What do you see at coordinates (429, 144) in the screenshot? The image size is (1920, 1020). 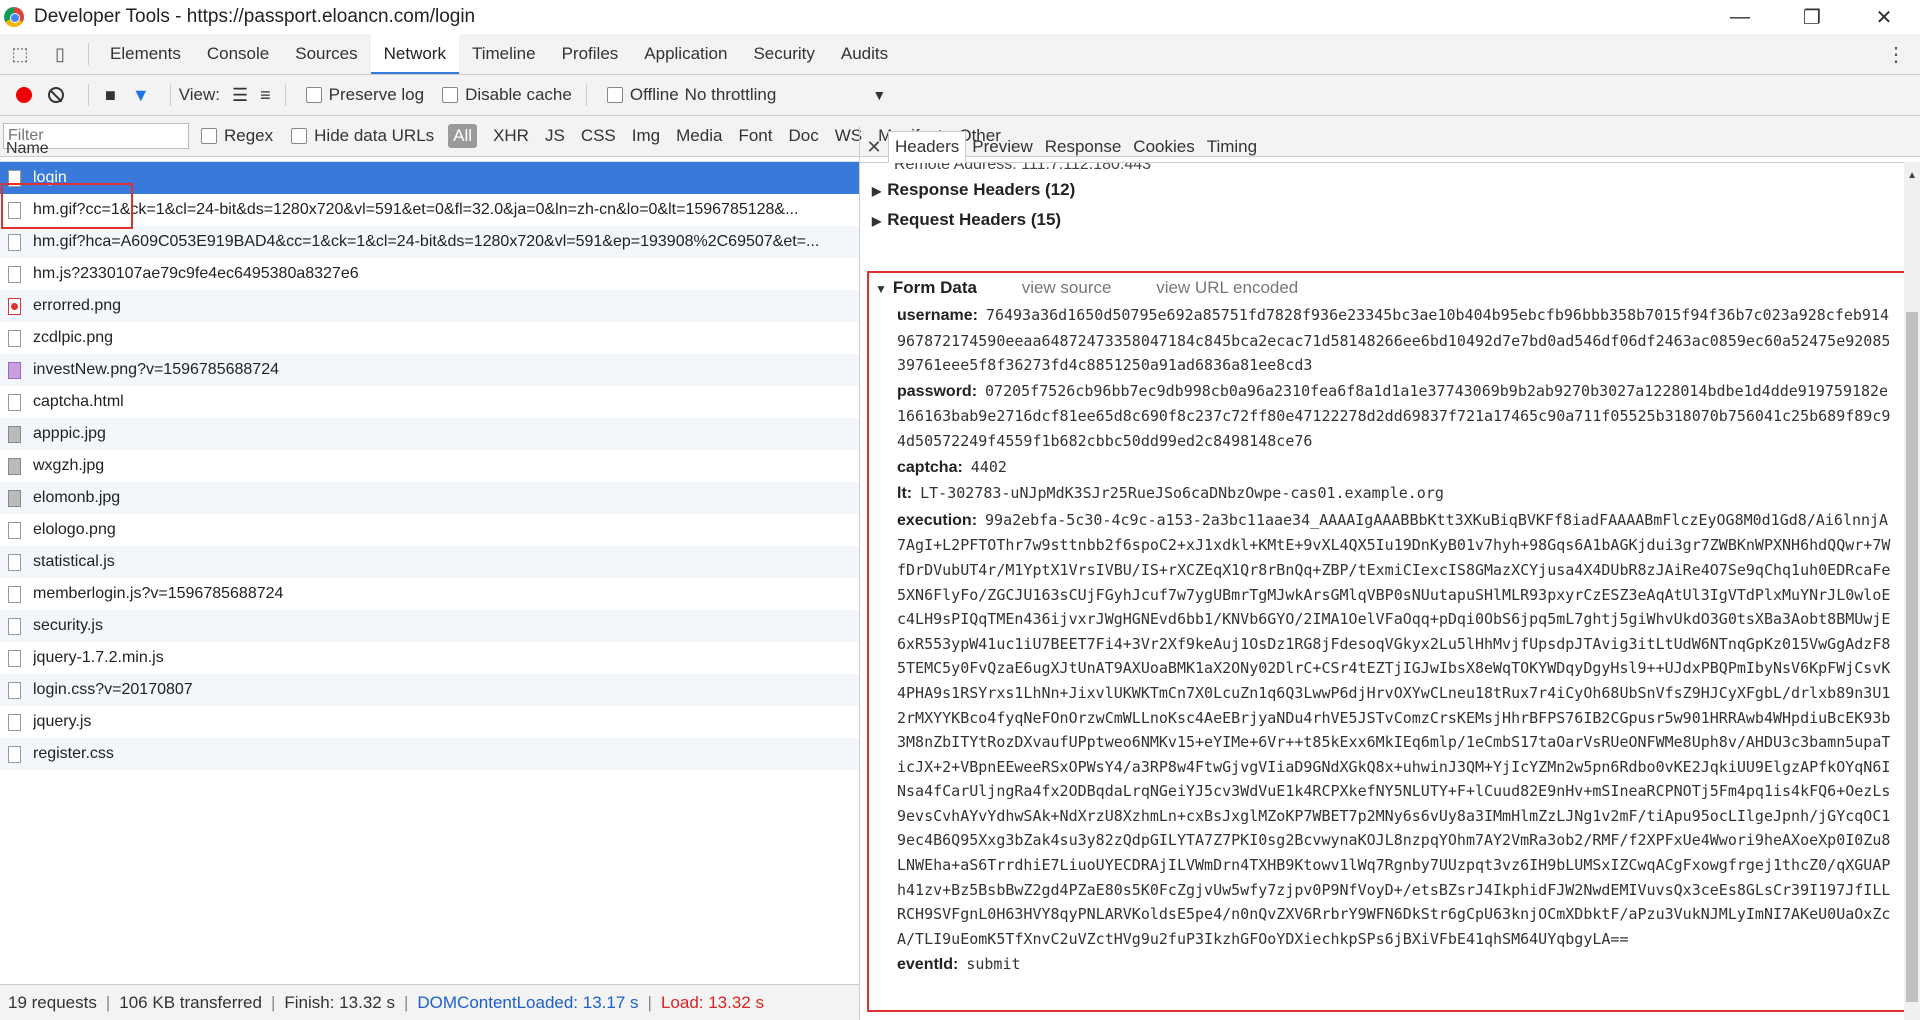 I see `name-column-header: Name` at bounding box center [429, 144].